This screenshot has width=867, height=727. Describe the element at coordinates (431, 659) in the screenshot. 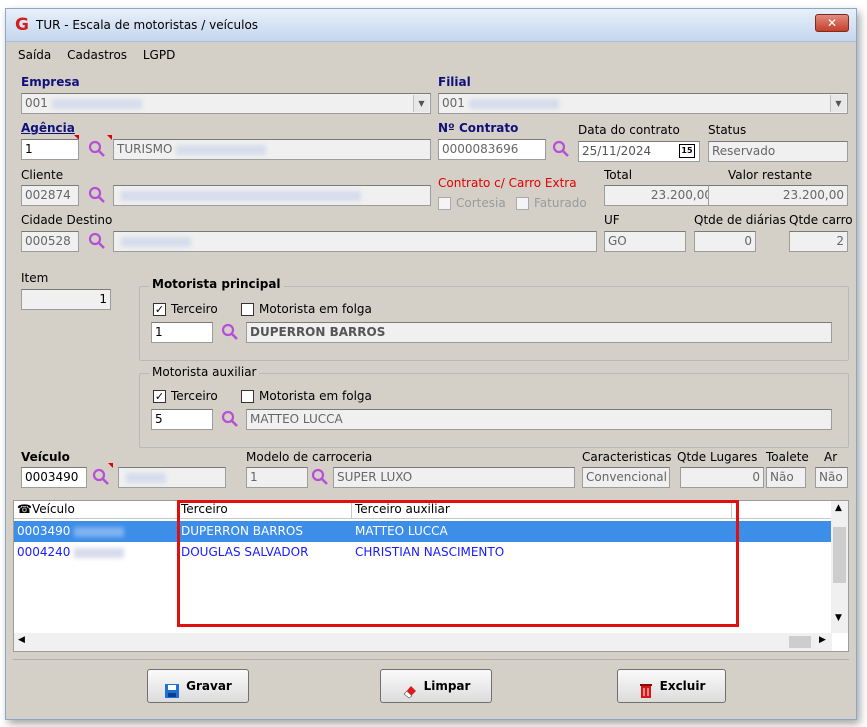

I see `separator` at that location.